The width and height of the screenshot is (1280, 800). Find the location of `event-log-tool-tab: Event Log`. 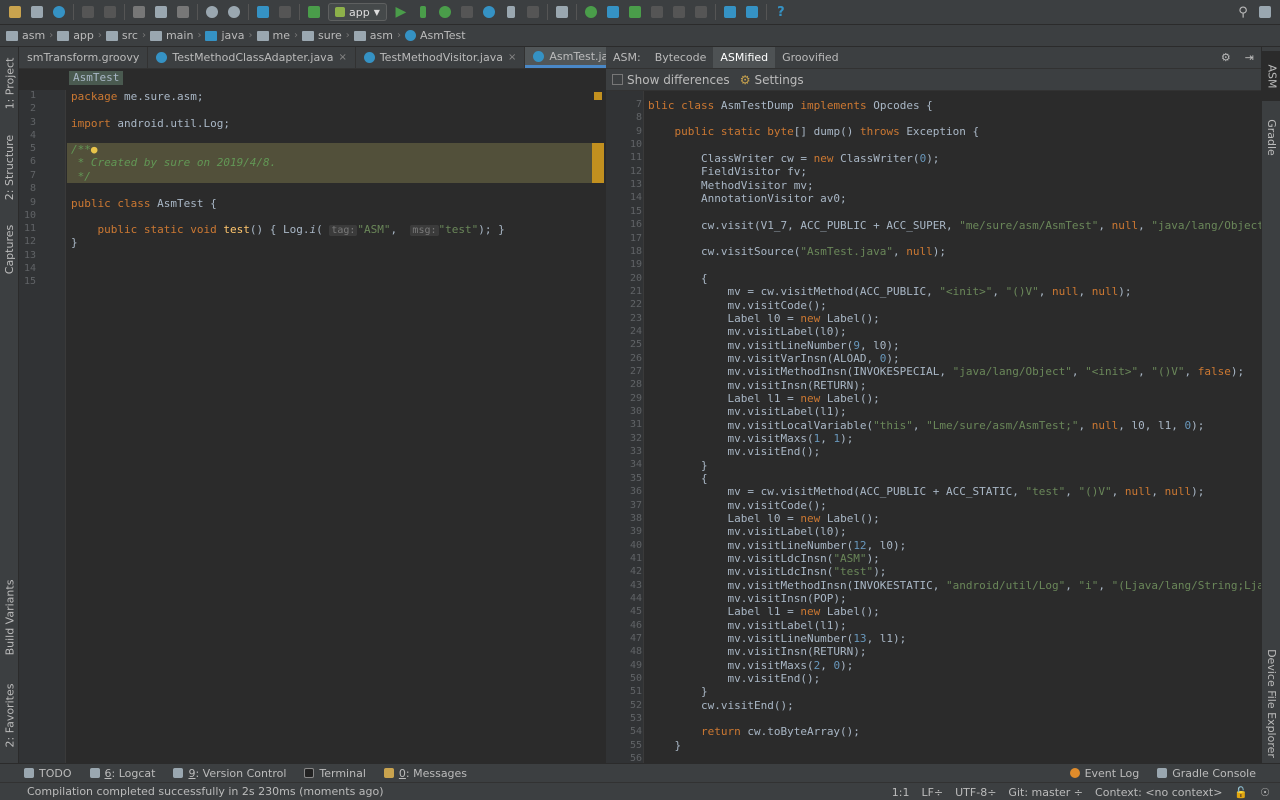

event-log-tool-tab: Event Log is located at coordinates (1104, 773).